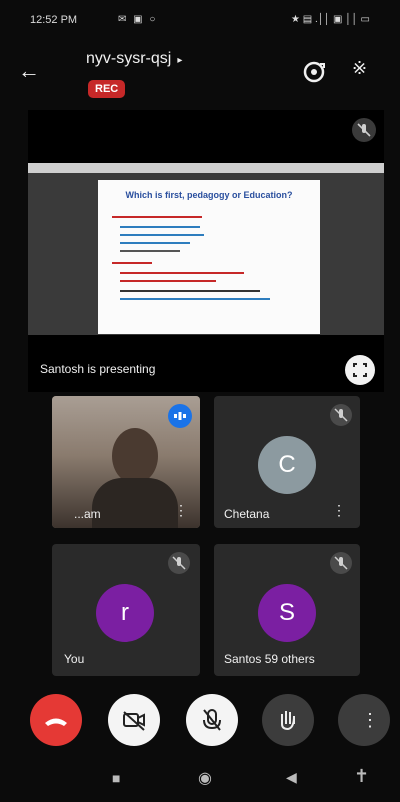 This screenshot has width=400, height=802. Describe the element at coordinates (247, 514) in the screenshot. I see `participant-name: Chetana` at that location.